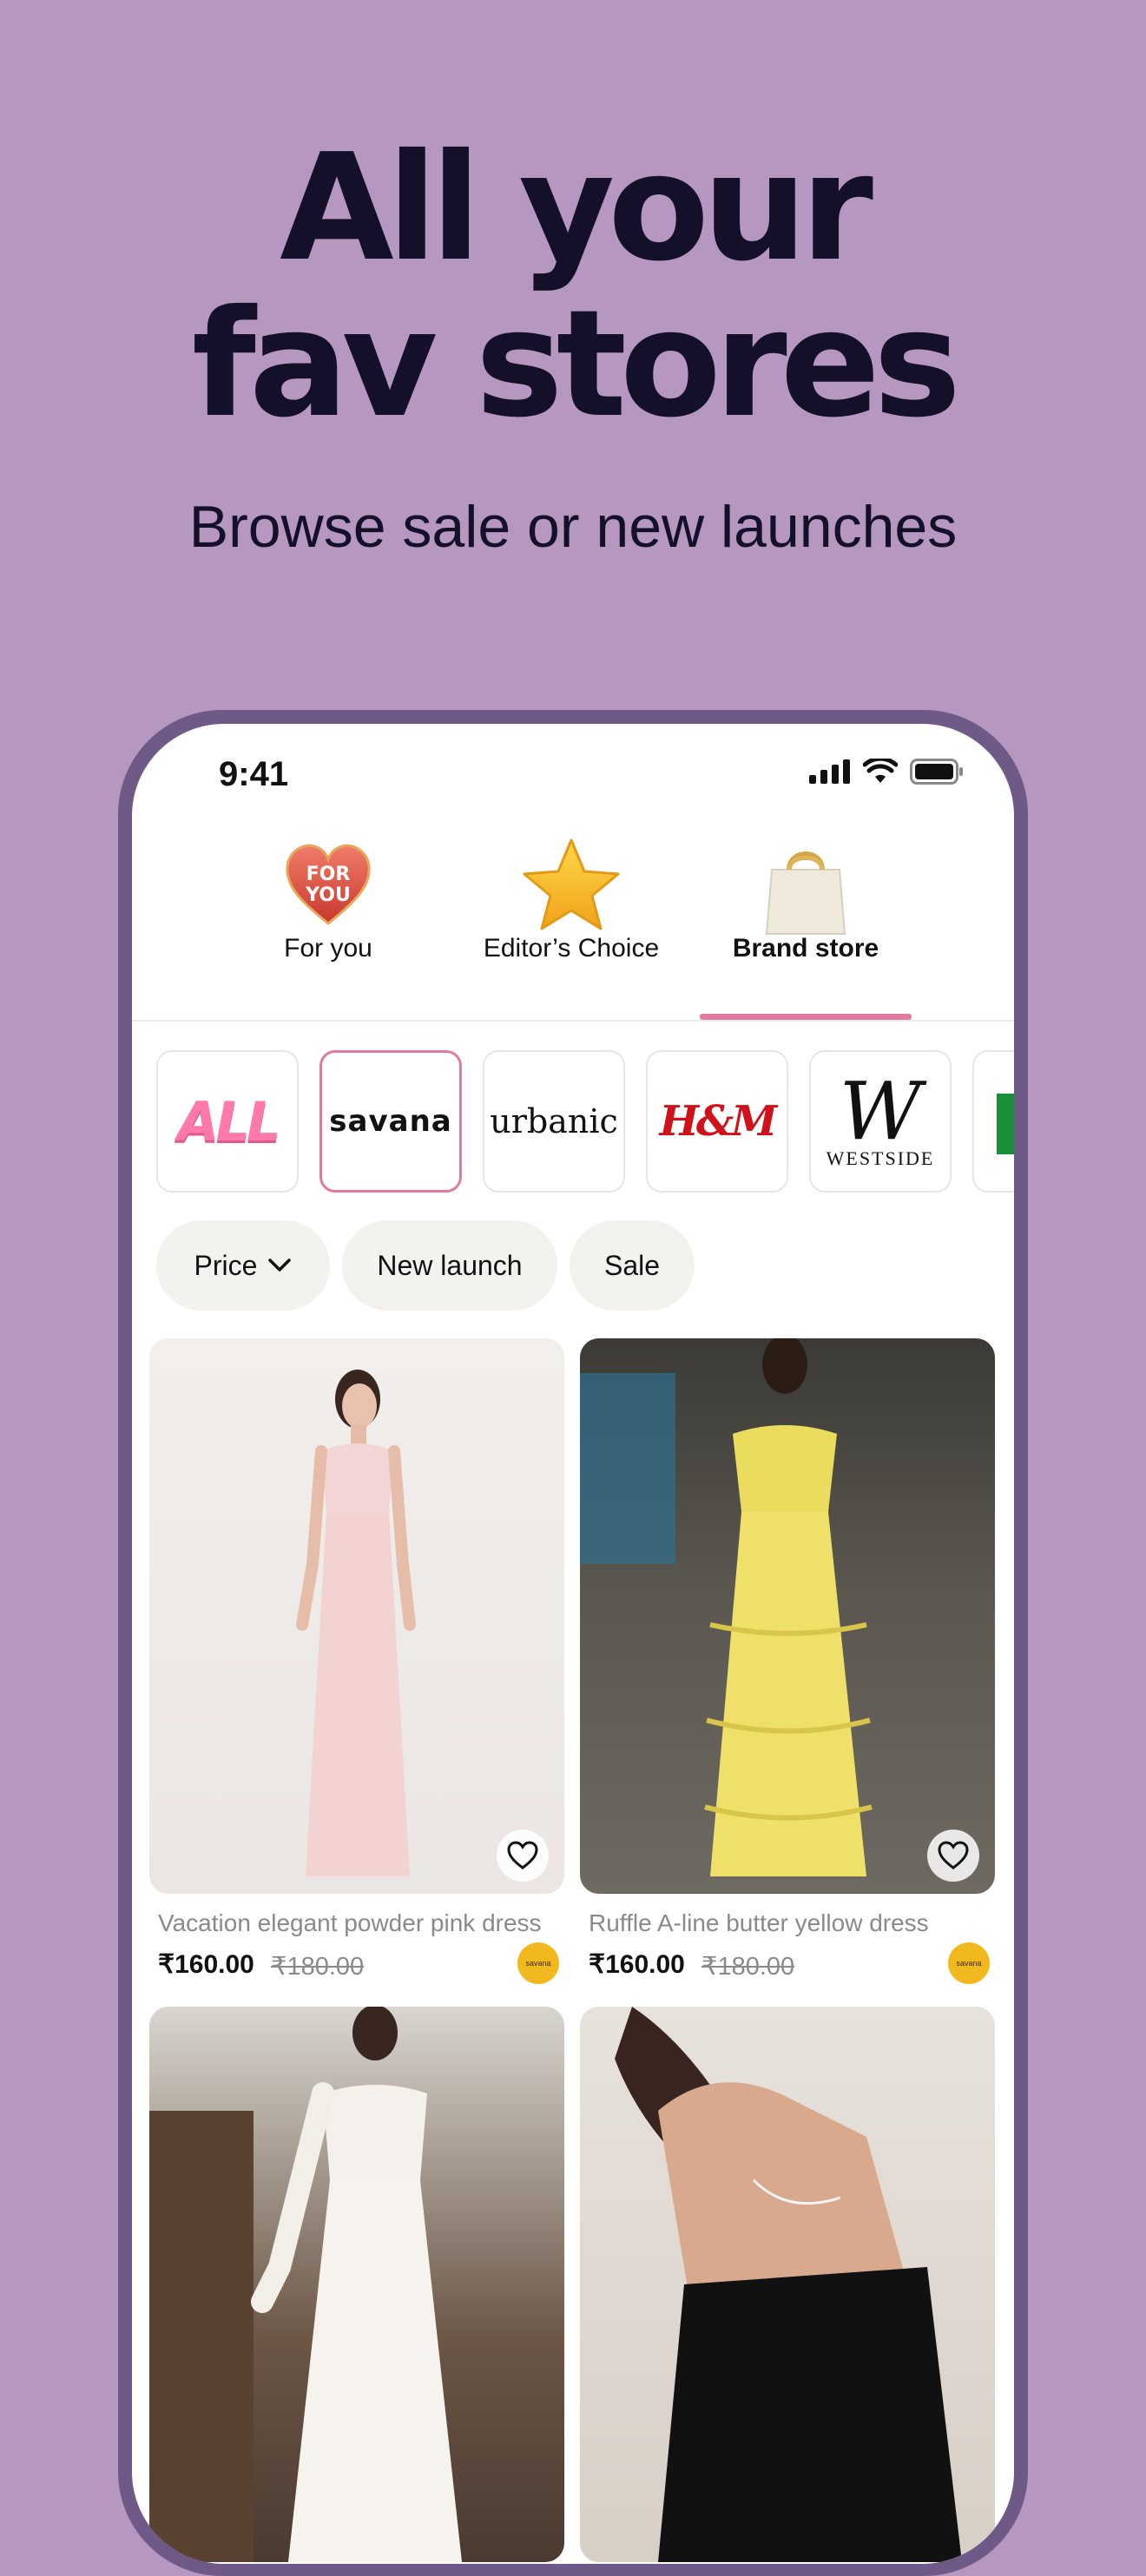  I want to click on for-you-heart-icon: FOR YOU, so click(328, 886).